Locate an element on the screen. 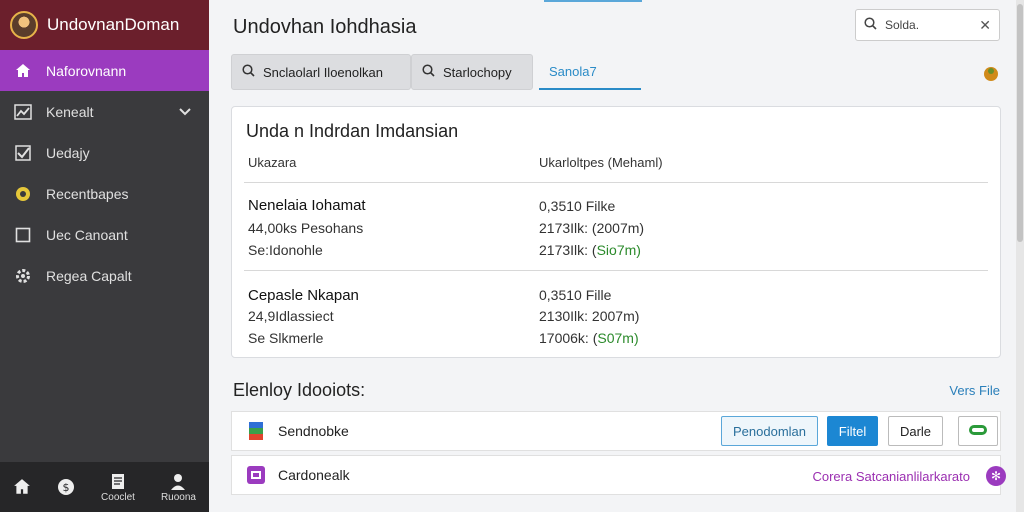 This screenshot has height=512, width=1024. group-value: 0,3510 Filke is located at coordinates (577, 206).